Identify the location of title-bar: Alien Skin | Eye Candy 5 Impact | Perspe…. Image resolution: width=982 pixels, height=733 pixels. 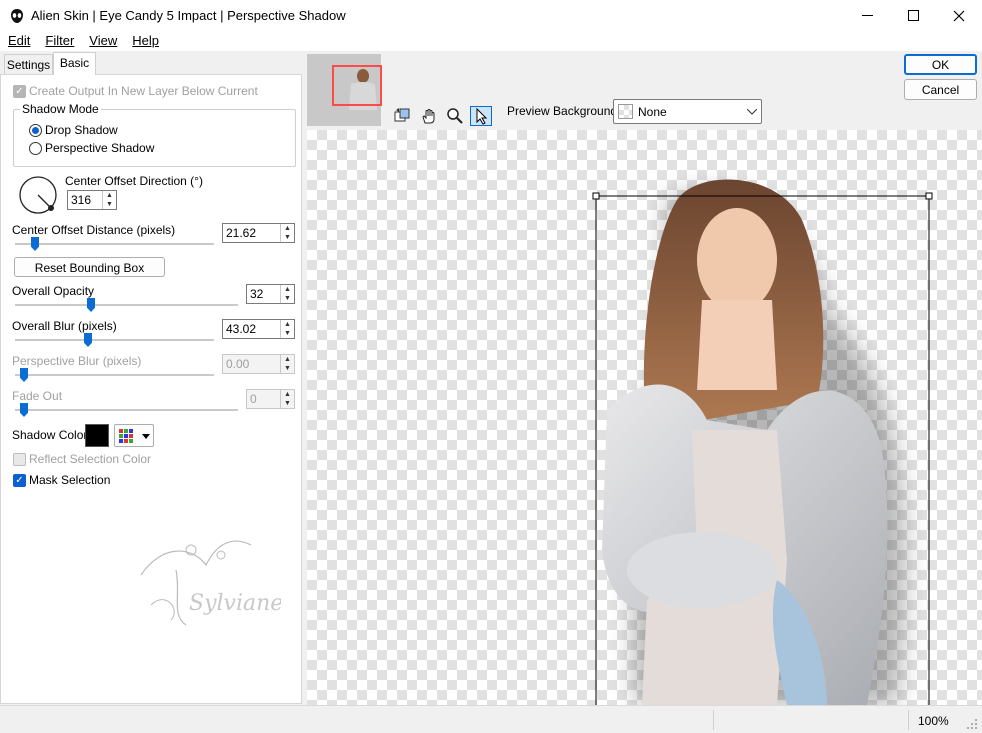
(491, 15).